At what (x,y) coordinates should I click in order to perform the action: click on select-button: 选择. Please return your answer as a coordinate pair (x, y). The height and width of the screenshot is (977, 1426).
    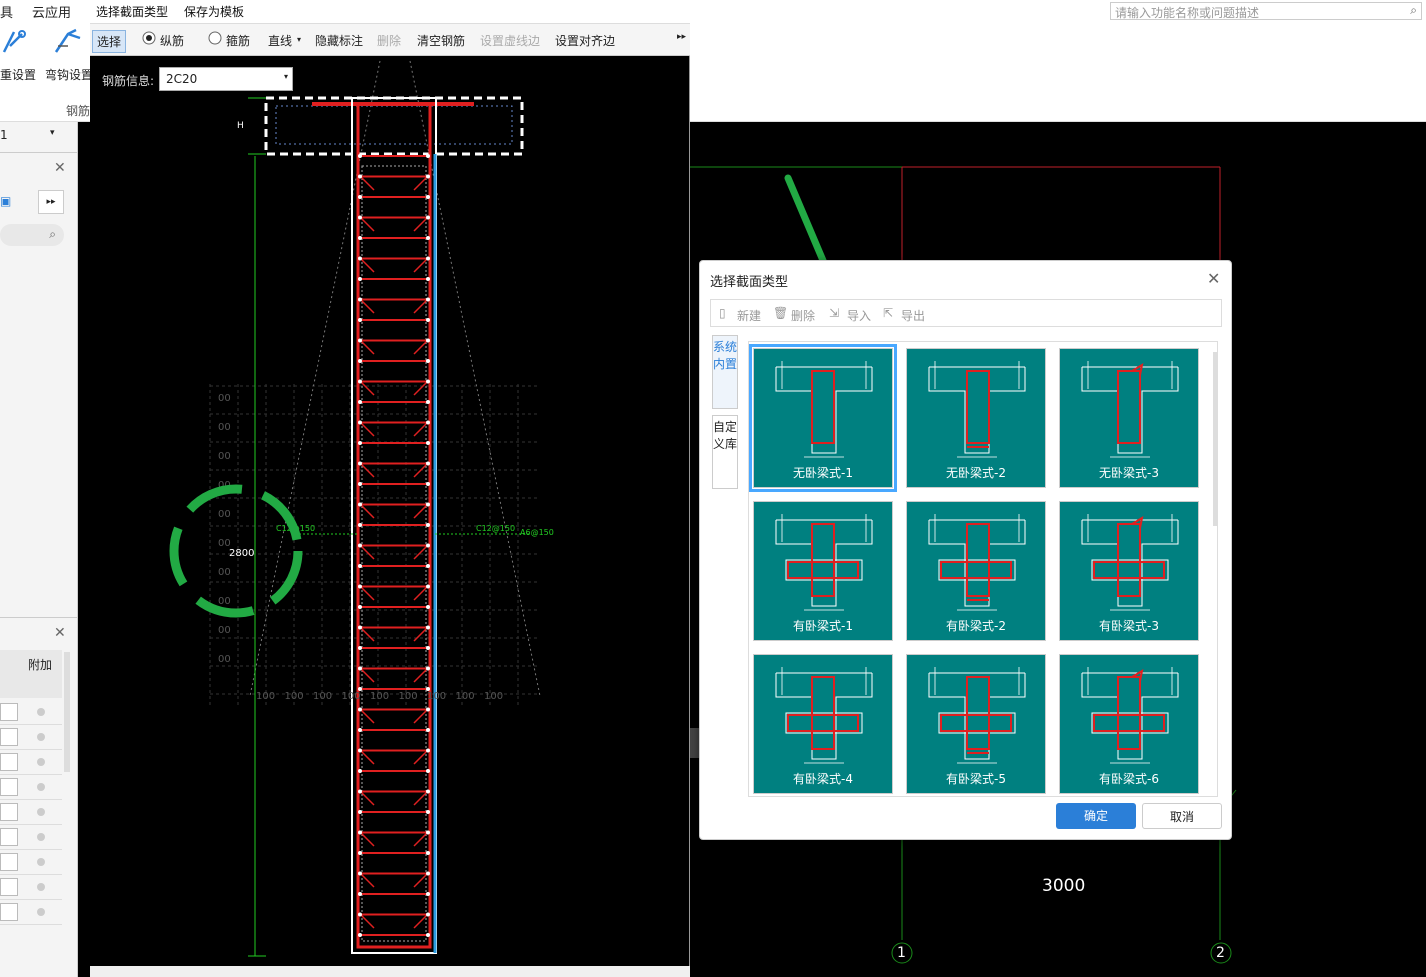
    Looking at the image, I should click on (109, 41).